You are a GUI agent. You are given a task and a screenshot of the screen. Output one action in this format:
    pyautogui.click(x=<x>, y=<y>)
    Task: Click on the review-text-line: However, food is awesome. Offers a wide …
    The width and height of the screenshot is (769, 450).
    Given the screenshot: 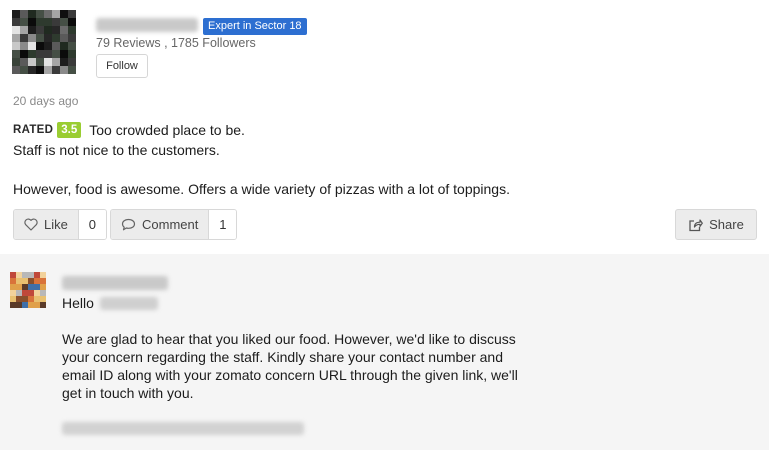 What is the action you would take?
    pyautogui.click(x=261, y=189)
    